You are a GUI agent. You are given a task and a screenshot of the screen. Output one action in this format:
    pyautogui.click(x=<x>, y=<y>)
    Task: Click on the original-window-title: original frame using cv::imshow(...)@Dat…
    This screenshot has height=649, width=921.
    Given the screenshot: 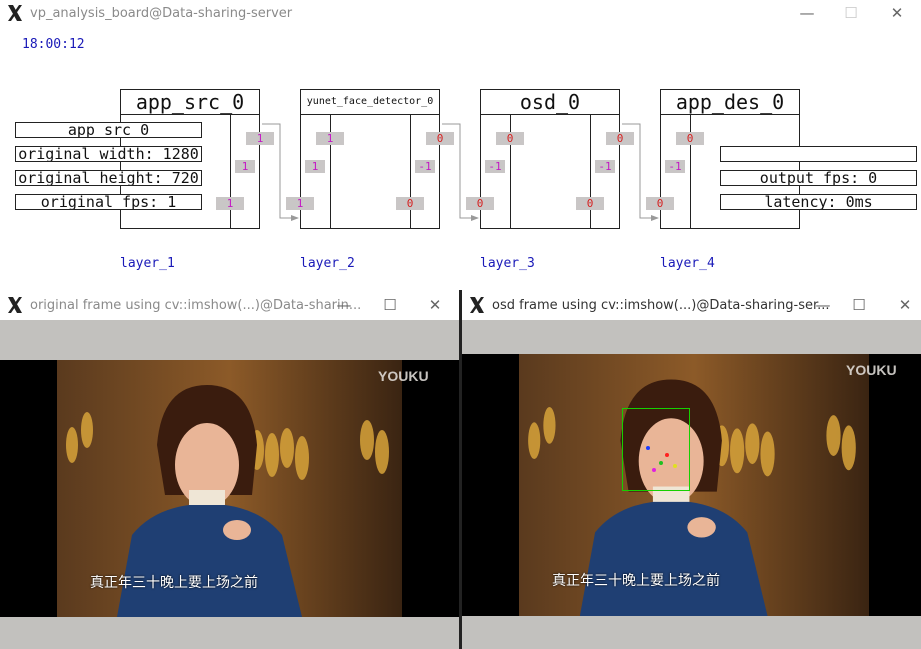 What is the action you would take?
    pyautogui.click(x=196, y=305)
    